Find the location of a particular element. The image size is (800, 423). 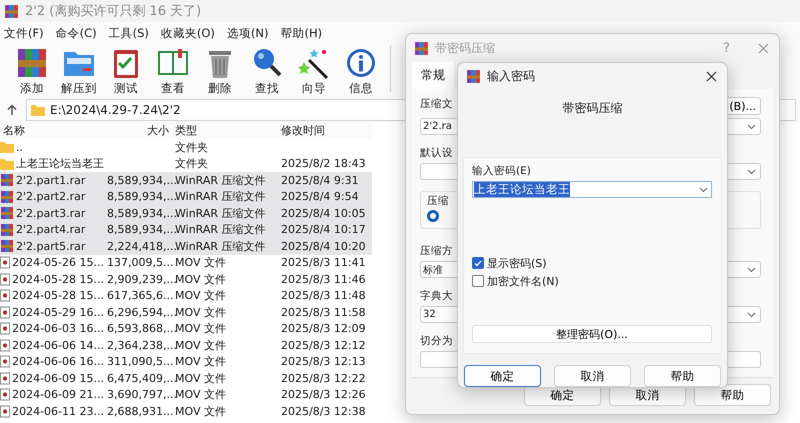

file-date: 2025/8/3 12:13 is located at coordinates (323, 361).